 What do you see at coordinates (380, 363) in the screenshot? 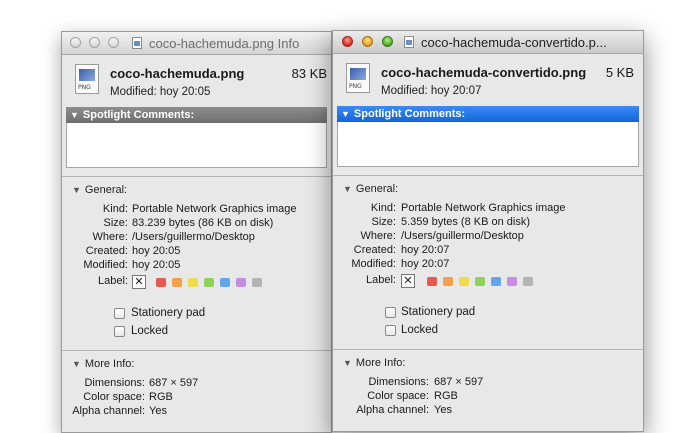
I see `more-info-section-label: More Info:` at bounding box center [380, 363].